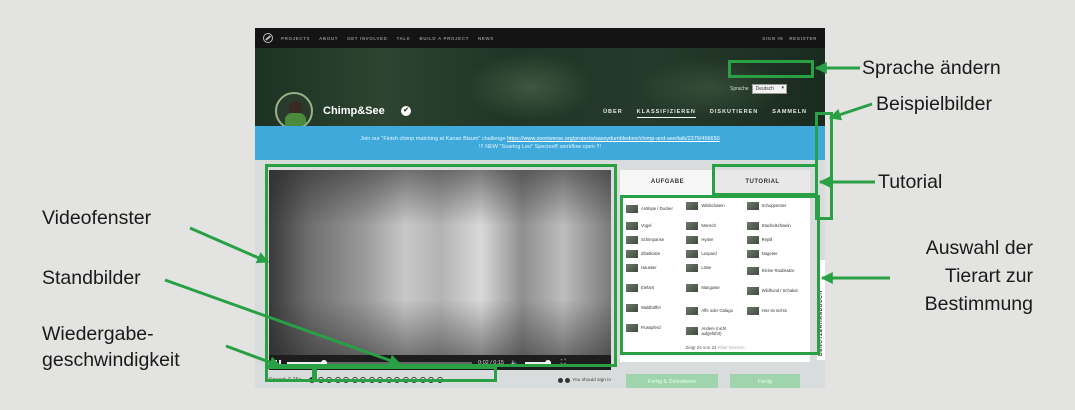  I want to click on arrow-speed, so click(253, 356).